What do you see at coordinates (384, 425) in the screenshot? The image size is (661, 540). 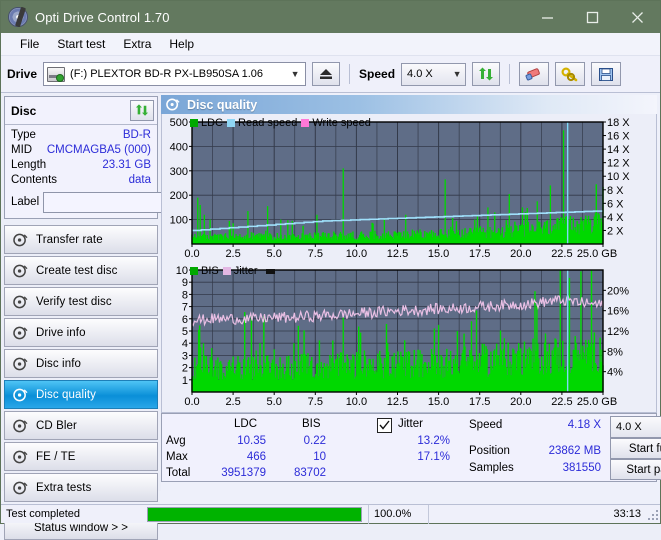 I see `jitter-checkbox` at bounding box center [384, 425].